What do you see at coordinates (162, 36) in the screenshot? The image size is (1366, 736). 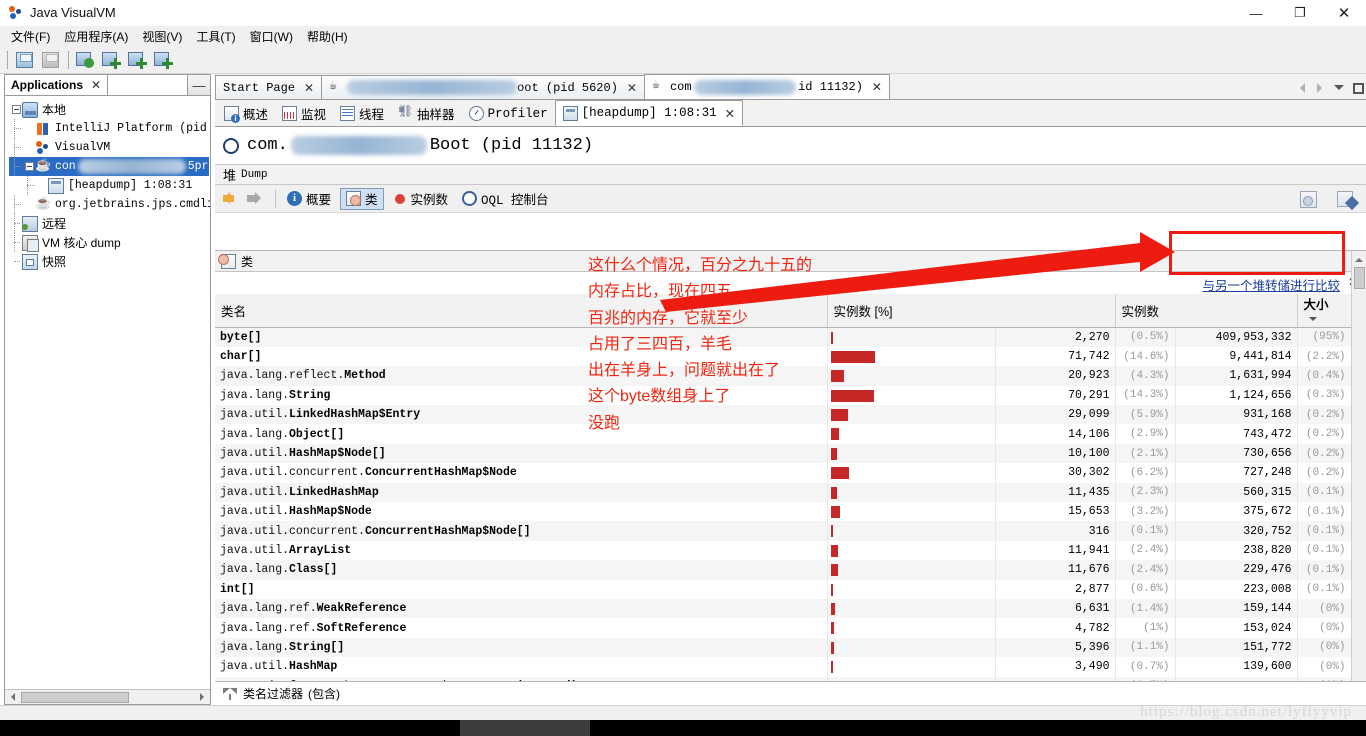 I see `menu-view: 视图(V)` at bounding box center [162, 36].